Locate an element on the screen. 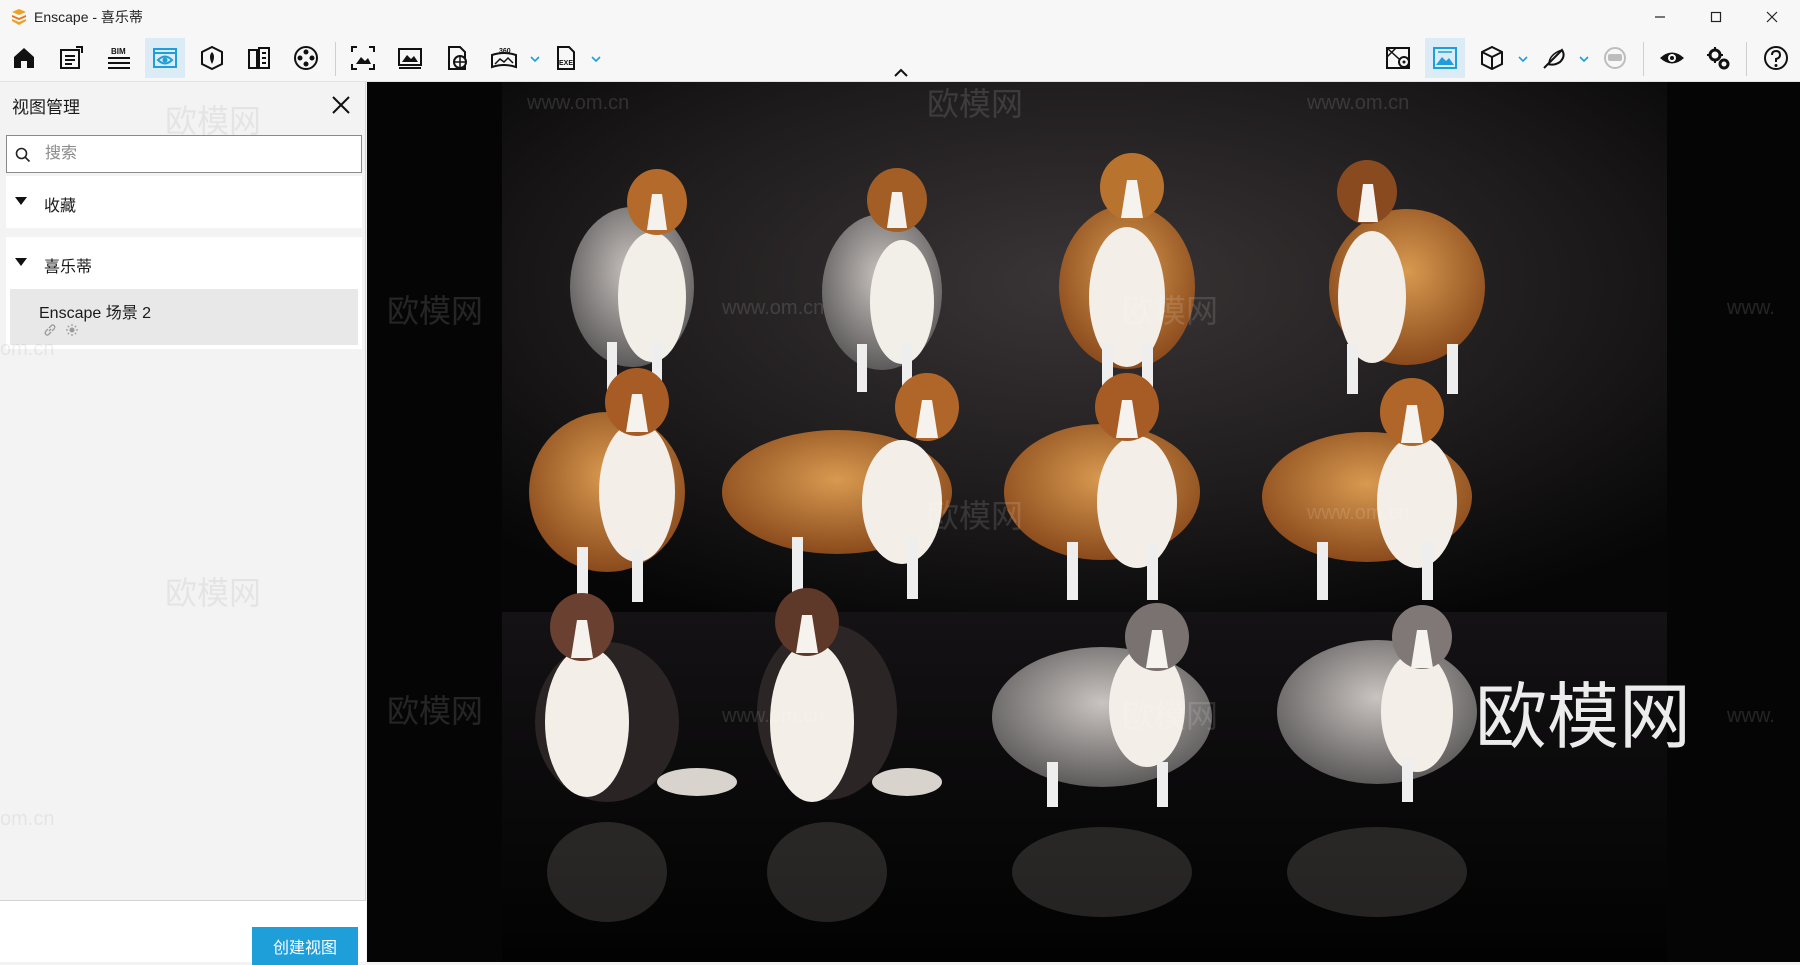 Image resolution: width=1800 pixels, height=965 pixels. maximize-icon is located at coordinates (1716, 17).